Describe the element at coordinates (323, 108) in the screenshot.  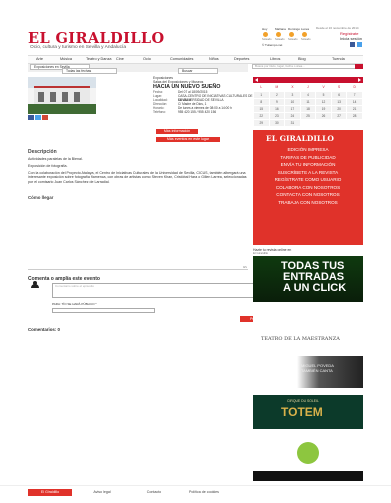
I see `calendar-day: 19` at that location.